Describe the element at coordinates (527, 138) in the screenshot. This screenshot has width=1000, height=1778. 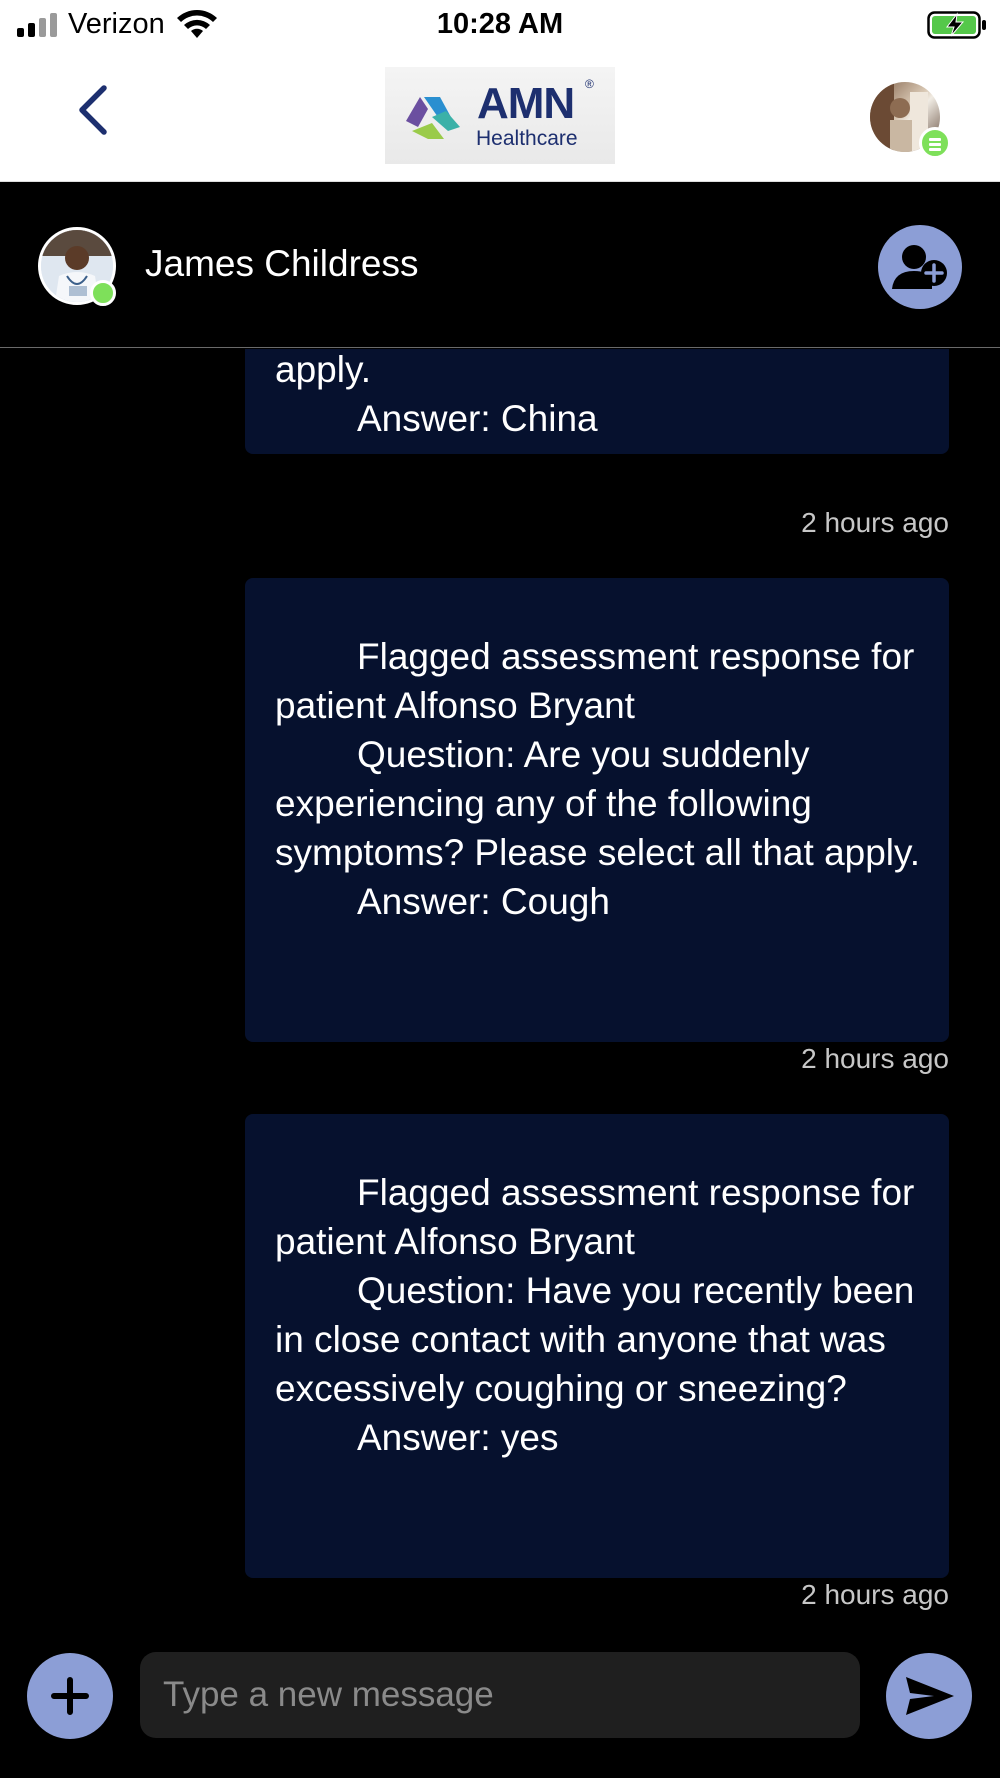
I see `logo-subtitle: Healthcare` at that location.